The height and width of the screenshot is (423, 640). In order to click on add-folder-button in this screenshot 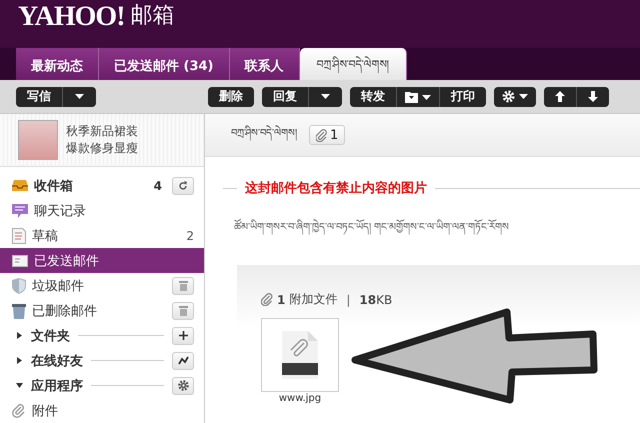, I will do `click(183, 335)`.